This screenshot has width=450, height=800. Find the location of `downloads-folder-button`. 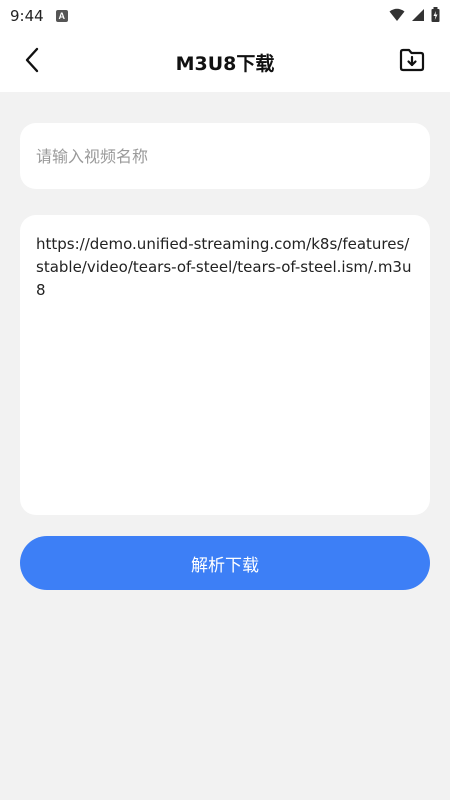

downloads-folder-button is located at coordinates (412, 62).